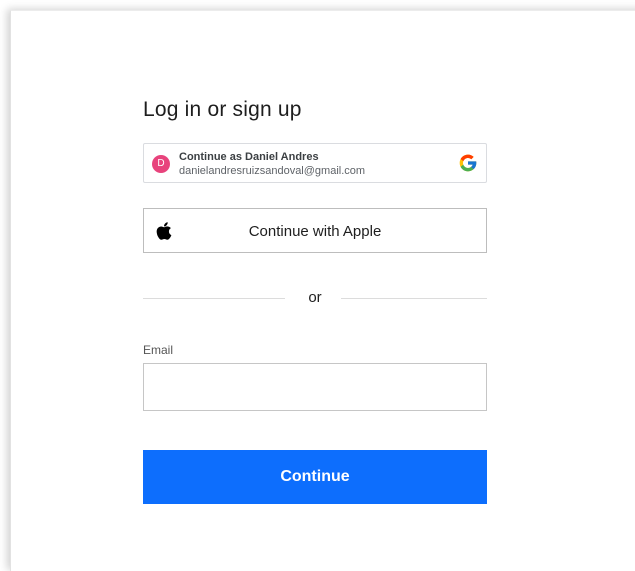 The width and height of the screenshot is (635, 571). Describe the element at coordinates (222, 109) in the screenshot. I see `dialog-title: Log in or sign up` at that location.